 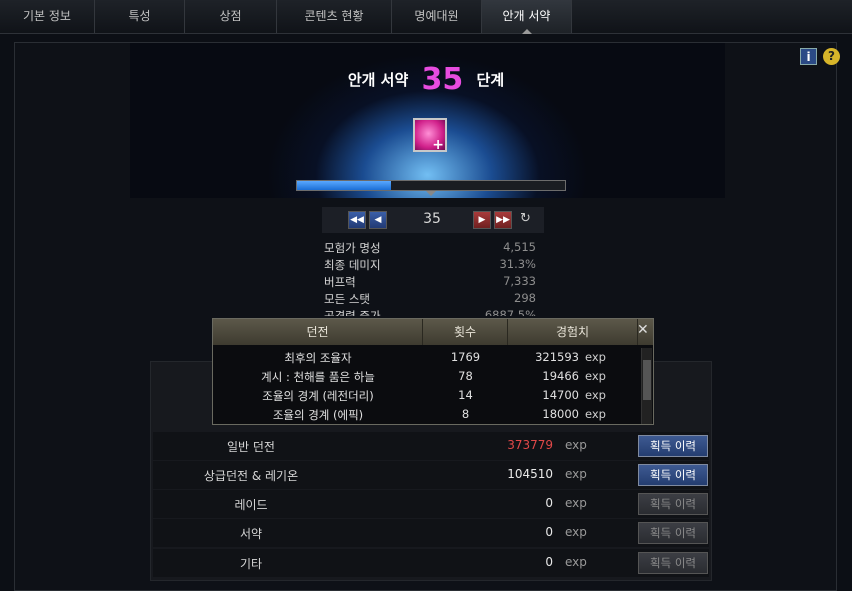 What do you see at coordinates (352, 248) in the screenshot?
I see `stat-name: 모험가 명성` at bounding box center [352, 248].